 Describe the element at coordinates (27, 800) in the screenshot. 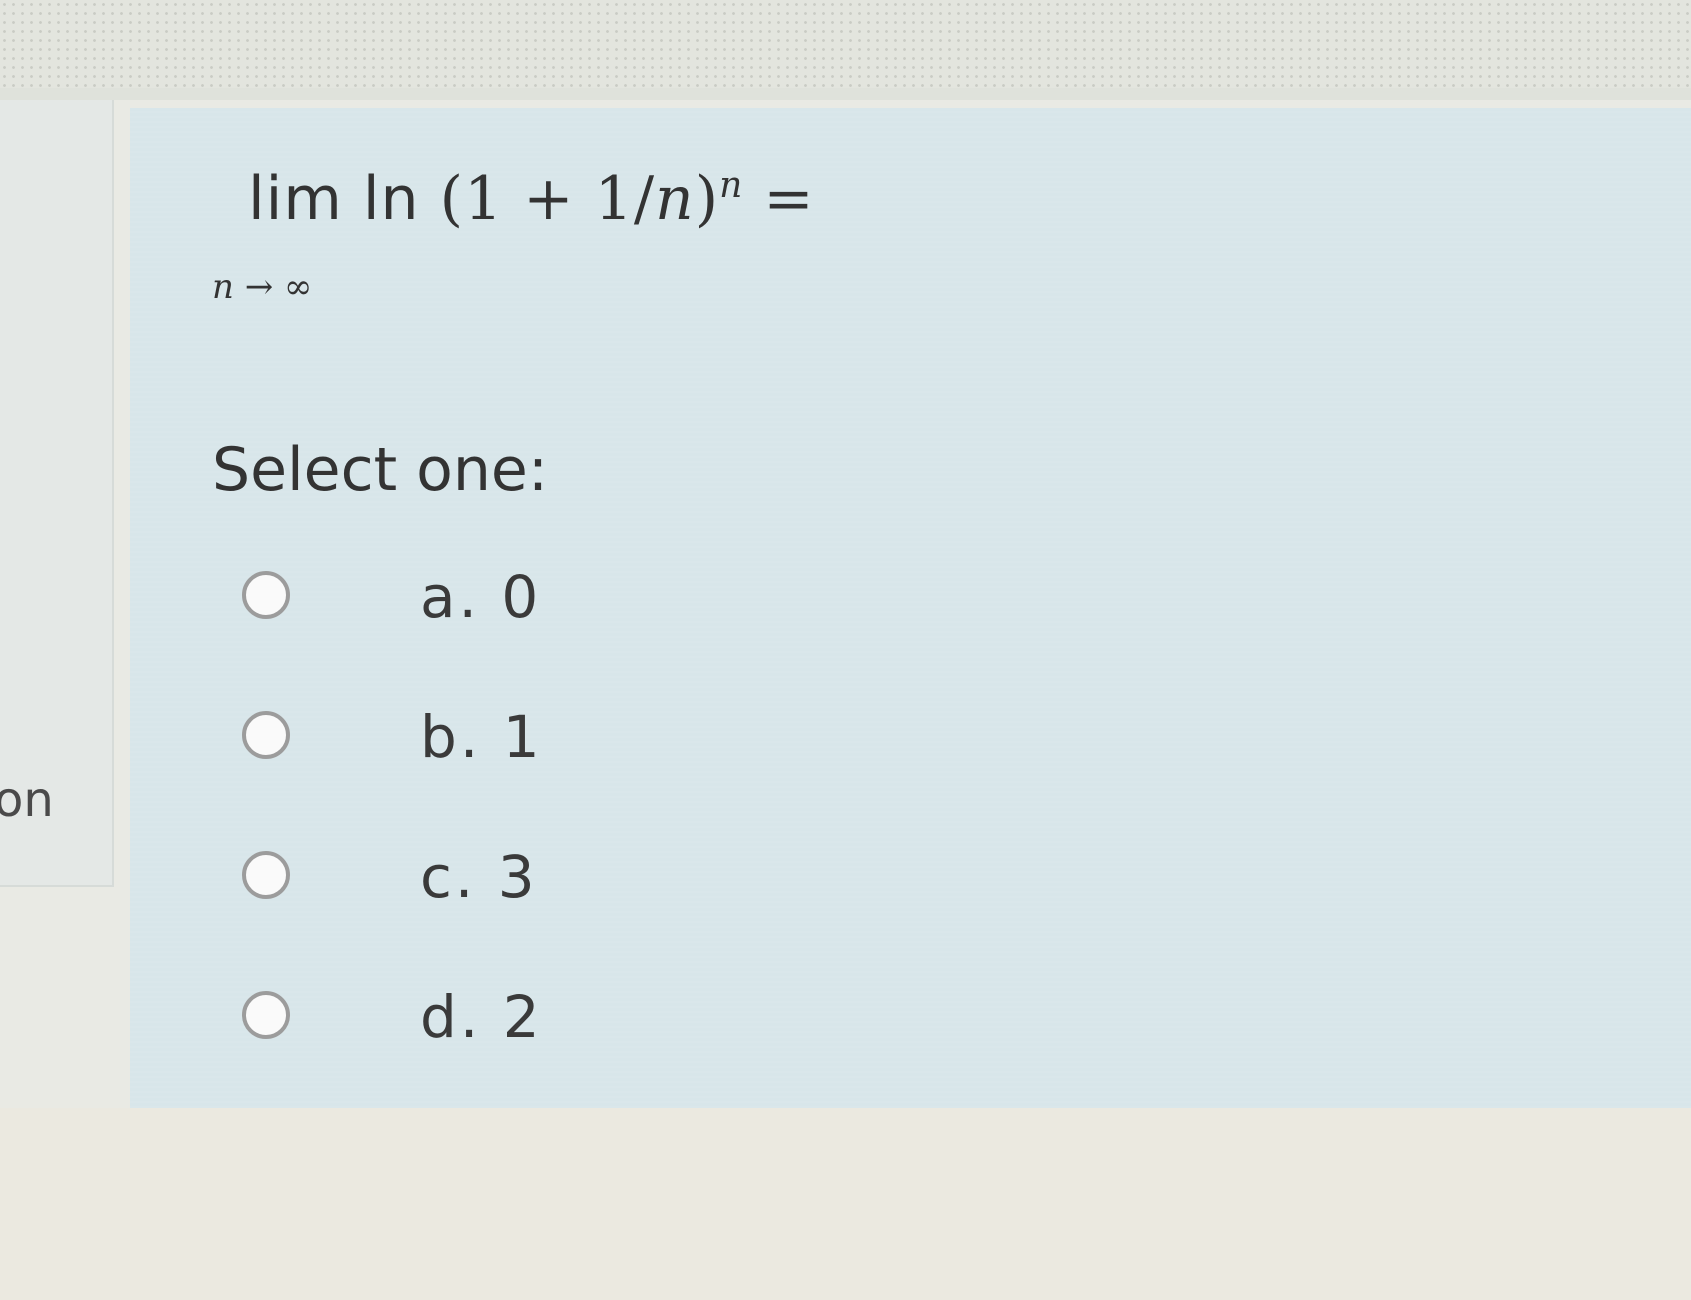

I see `left-panel-text-fragment: on` at that location.